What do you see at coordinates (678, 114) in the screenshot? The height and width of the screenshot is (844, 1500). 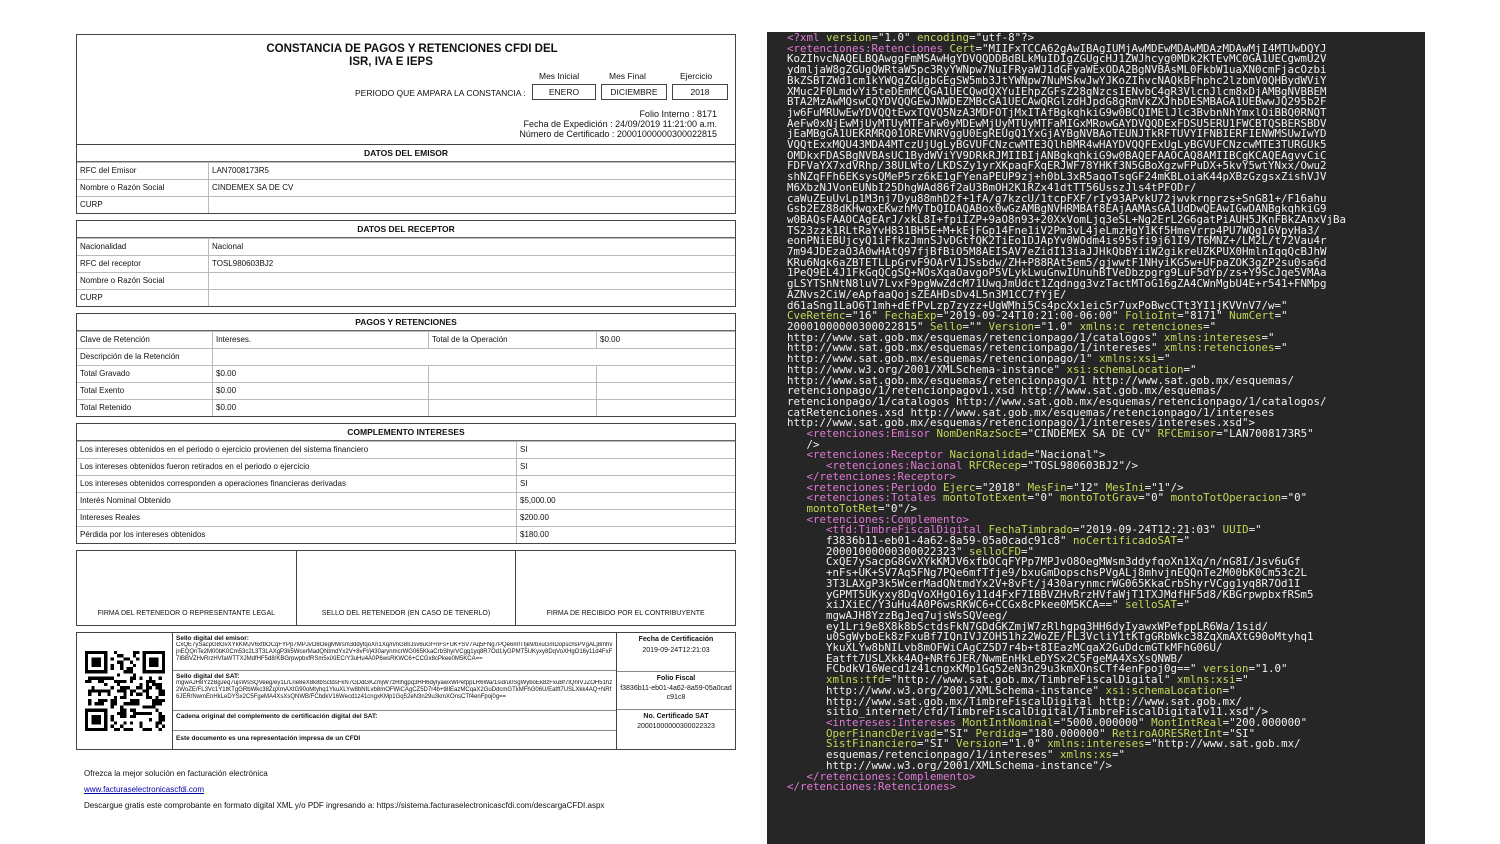 I see `folio-interno: Folio Interno : 8171` at bounding box center [678, 114].